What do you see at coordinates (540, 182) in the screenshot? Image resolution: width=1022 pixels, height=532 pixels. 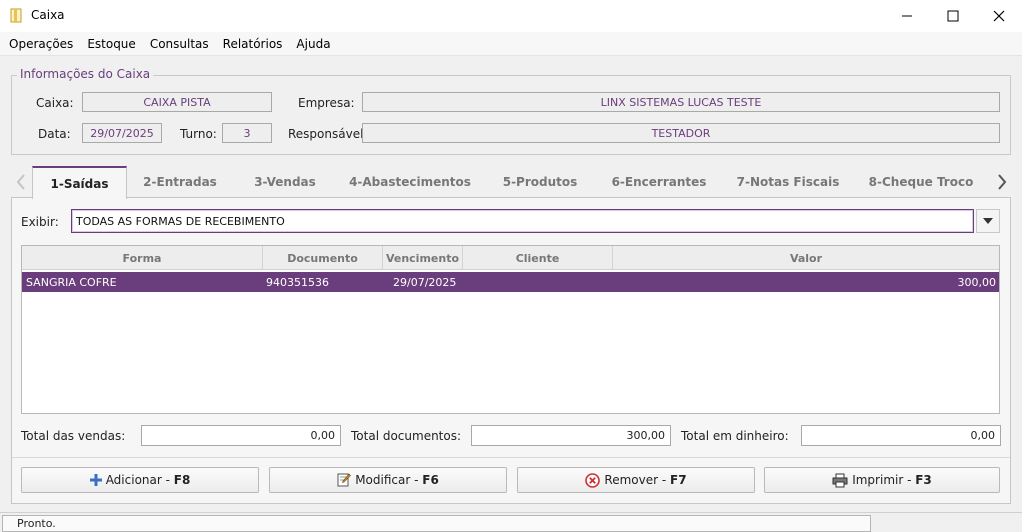 I see `tab-produtos: 5-Produtos` at bounding box center [540, 182].